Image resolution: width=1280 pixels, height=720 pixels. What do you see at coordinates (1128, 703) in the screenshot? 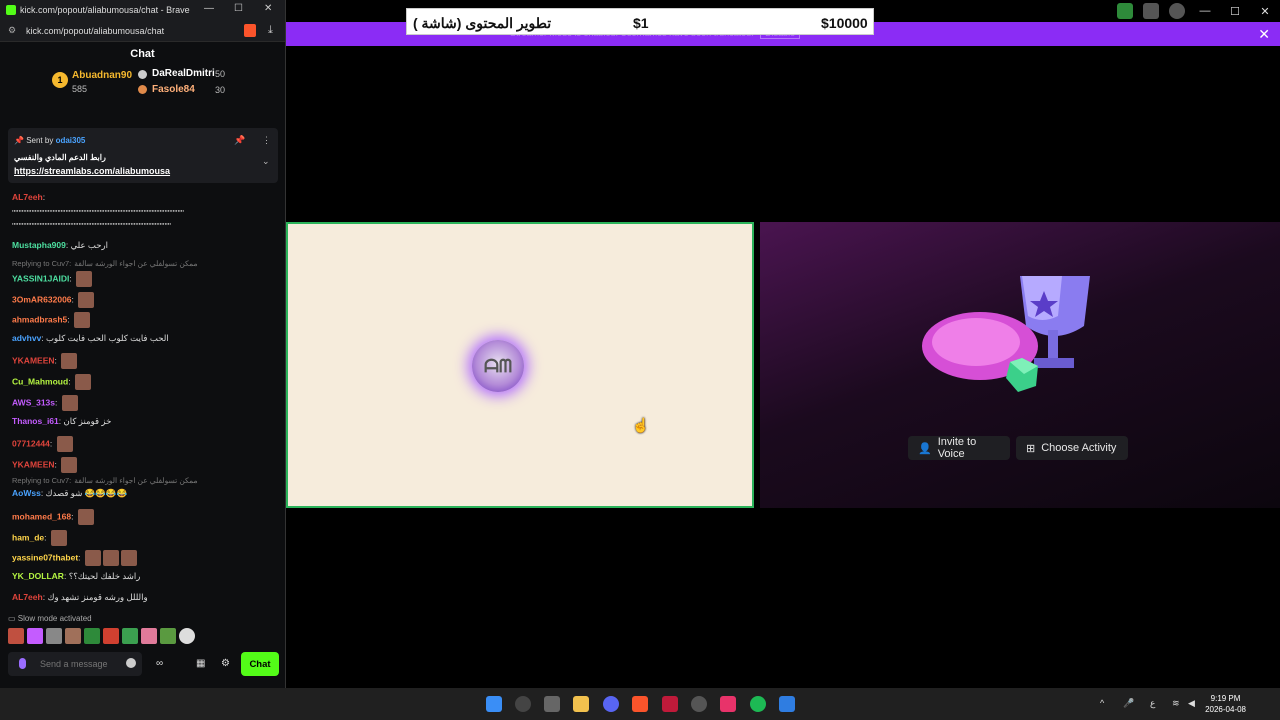
I see `tray-mic-icon: 🎤` at bounding box center [1128, 703].